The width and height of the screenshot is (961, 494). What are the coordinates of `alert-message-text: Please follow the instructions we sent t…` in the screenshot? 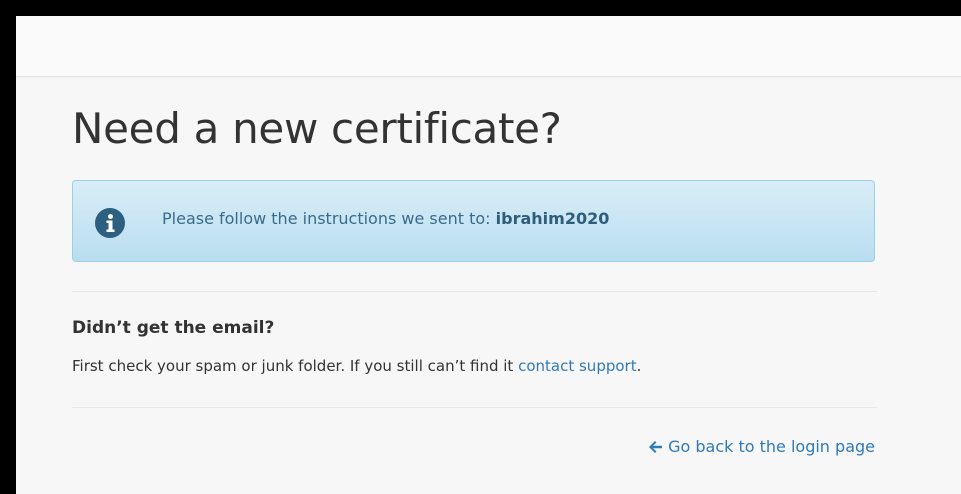 It's located at (326, 218).